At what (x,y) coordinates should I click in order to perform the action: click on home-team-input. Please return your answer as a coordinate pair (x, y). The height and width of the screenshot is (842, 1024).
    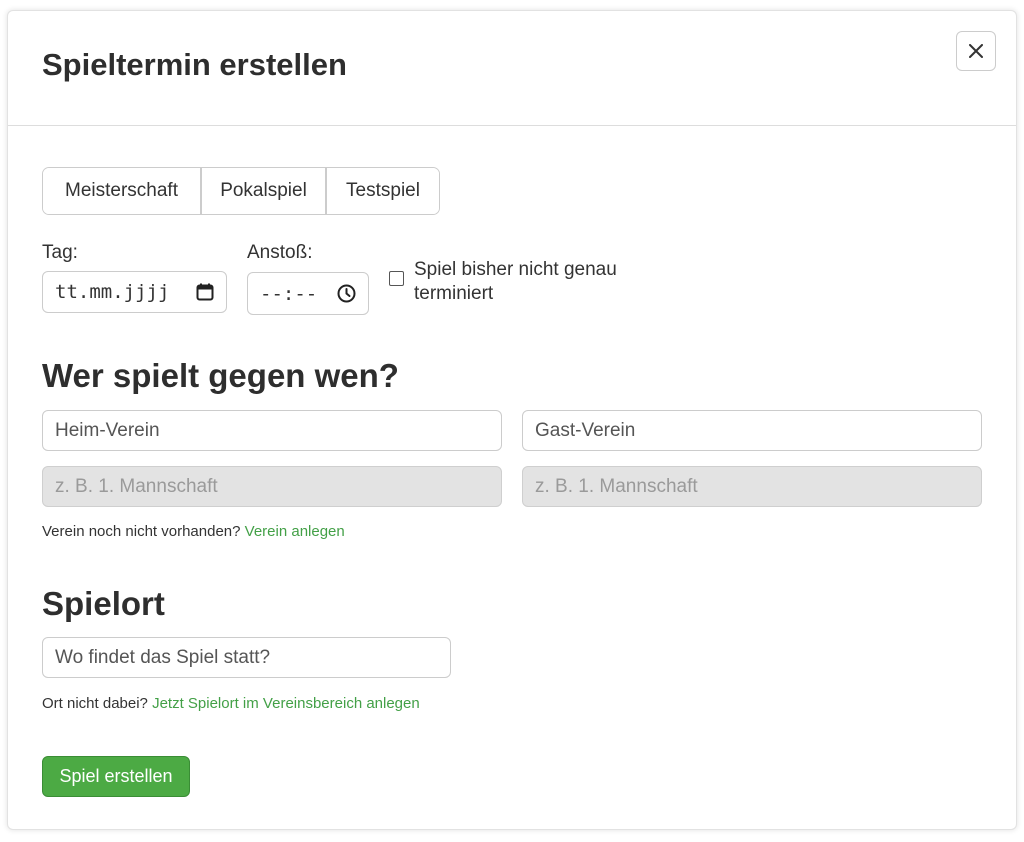
    Looking at the image, I should click on (272, 486).